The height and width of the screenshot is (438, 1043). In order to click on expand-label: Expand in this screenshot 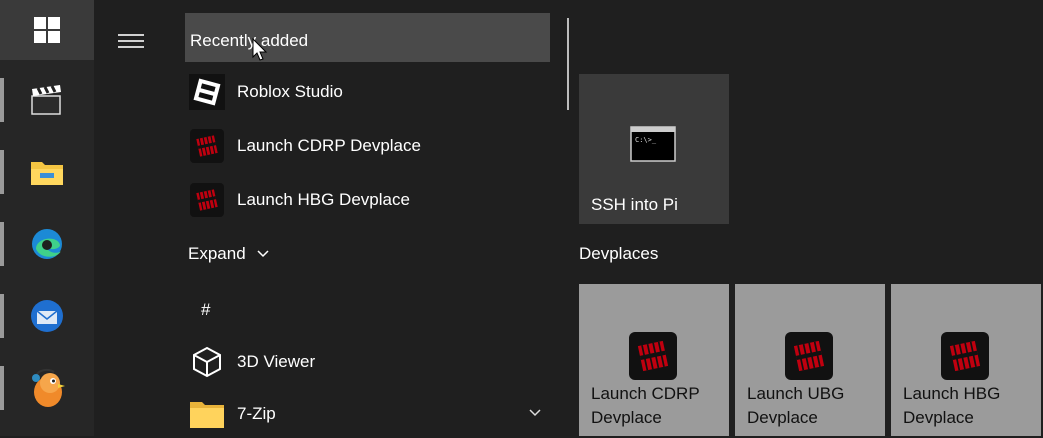, I will do `click(217, 253)`.